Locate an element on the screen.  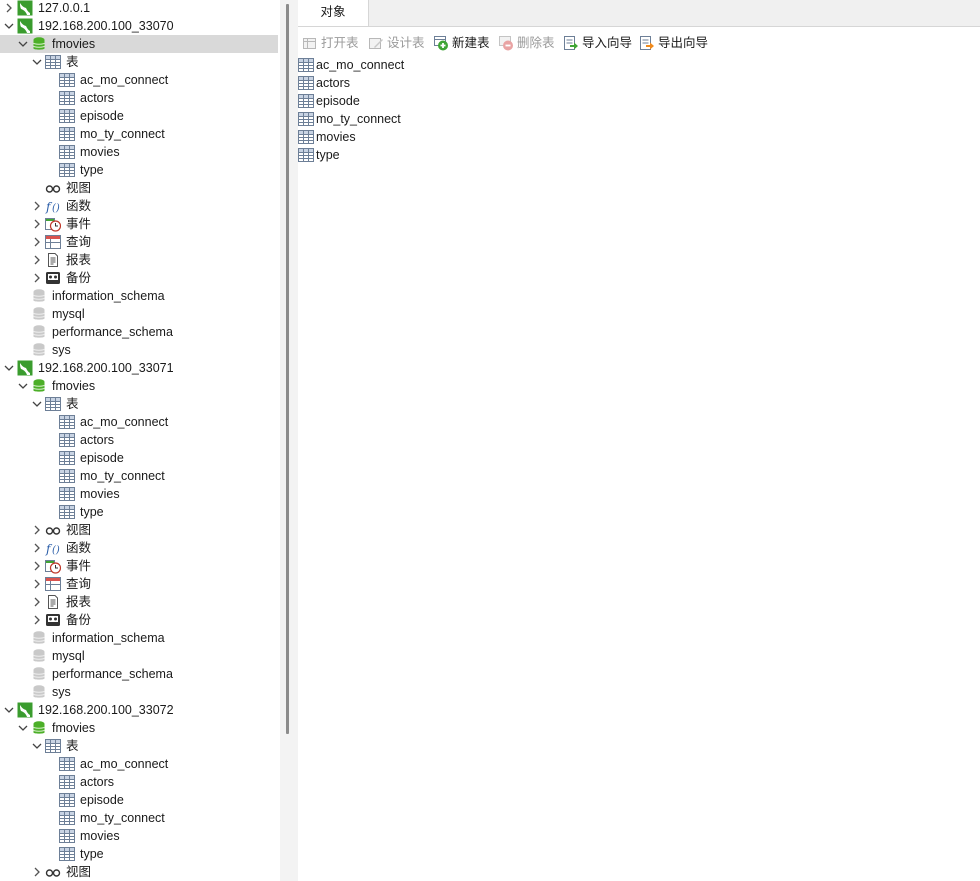
tree-node-connection: 192.168.200.100_33072 is located at coordinates (139, 710).